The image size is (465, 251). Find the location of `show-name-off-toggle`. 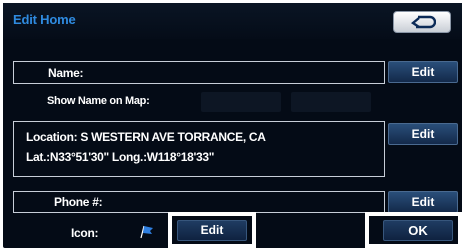

show-name-off-toggle is located at coordinates (331, 102).